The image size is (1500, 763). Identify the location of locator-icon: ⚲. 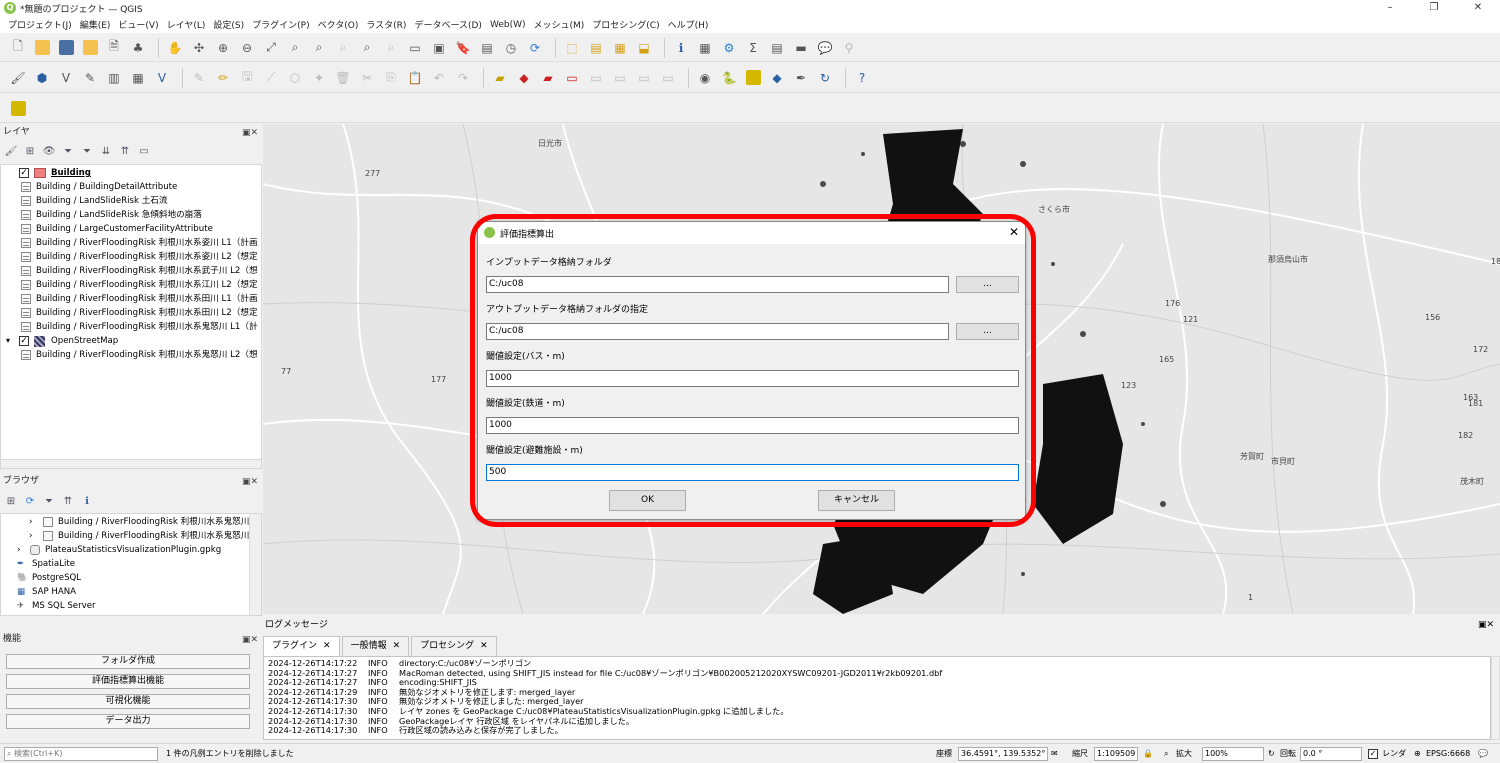
(849, 48).